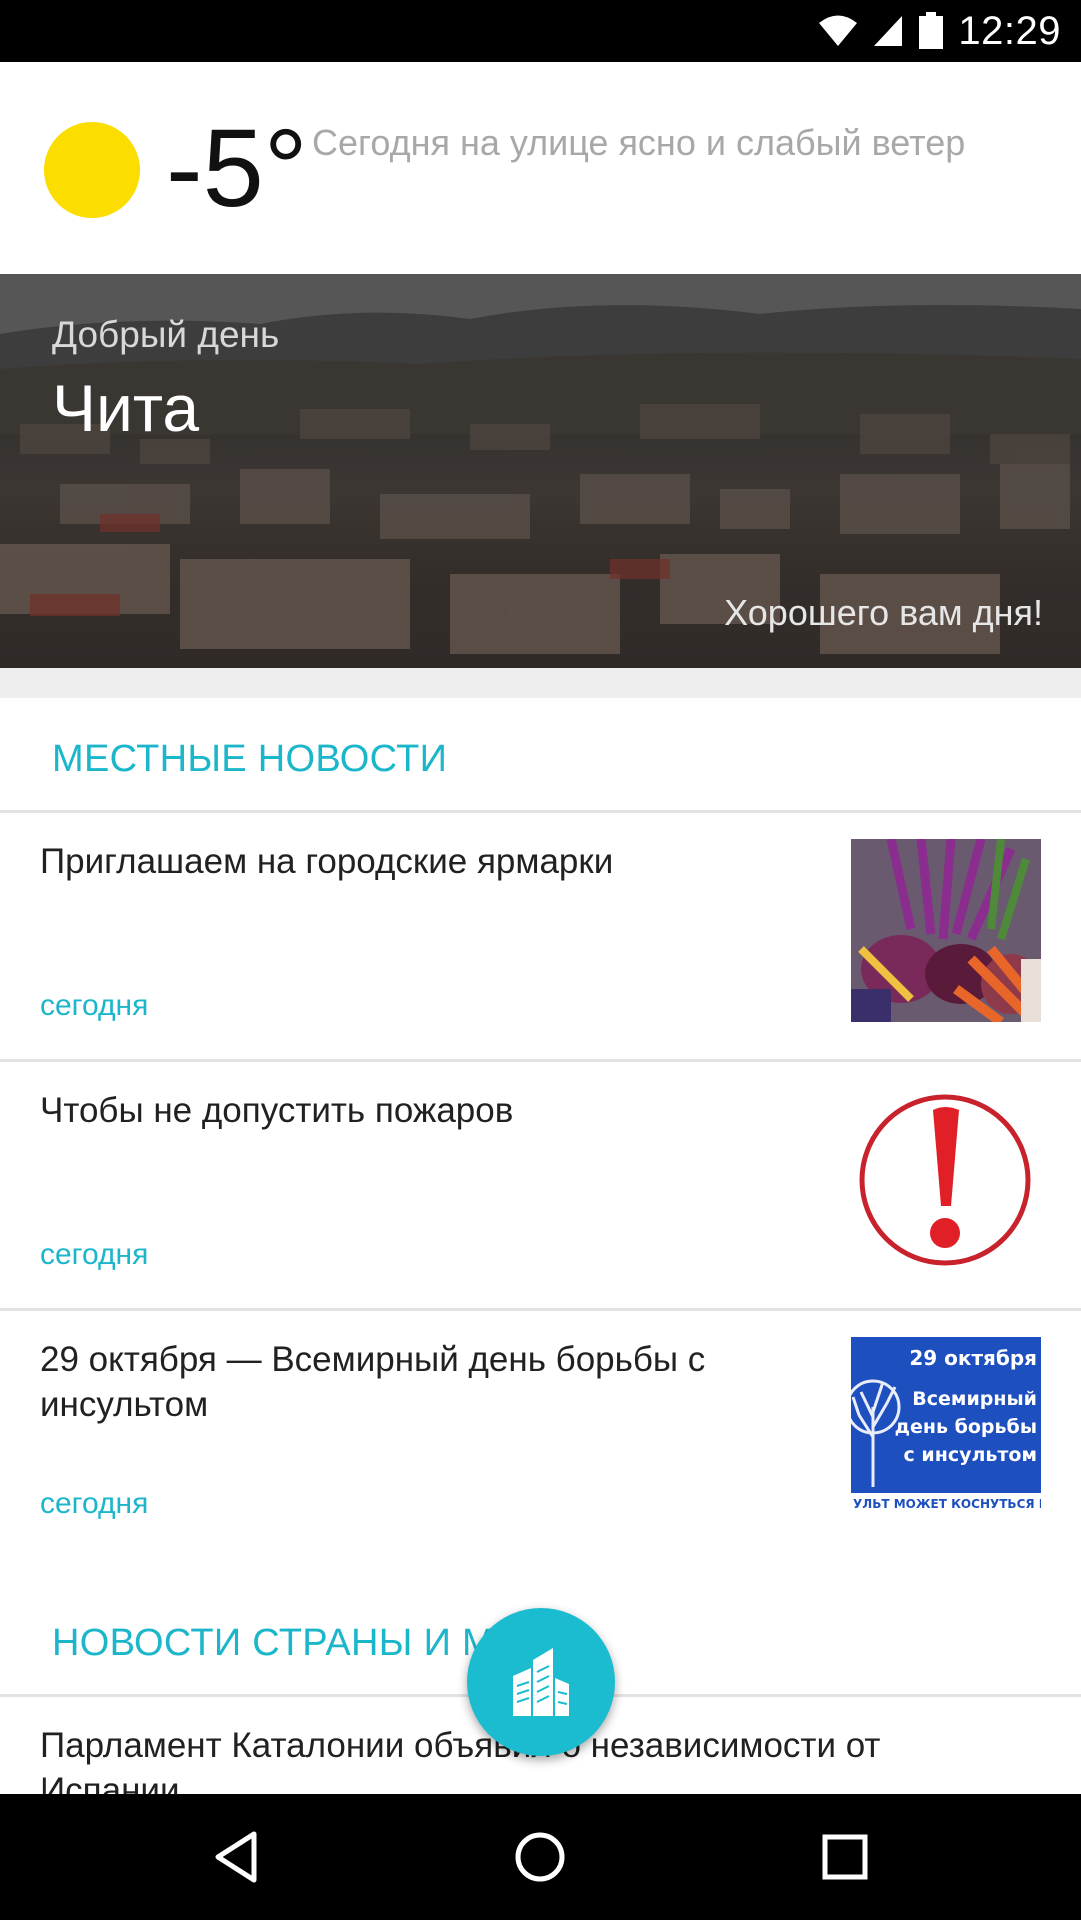  I want to click on status-bar: 12:29, so click(540, 31).